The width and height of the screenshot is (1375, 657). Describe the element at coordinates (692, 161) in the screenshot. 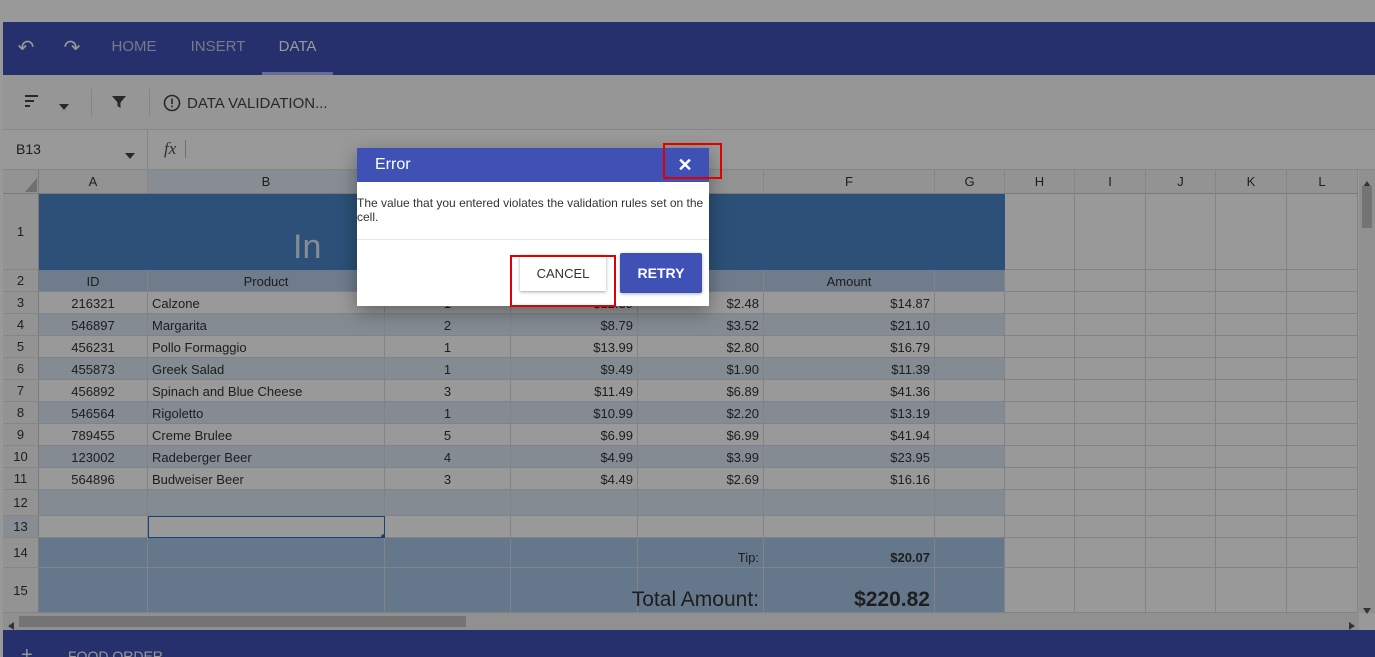

I see `highlight-close-box` at that location.